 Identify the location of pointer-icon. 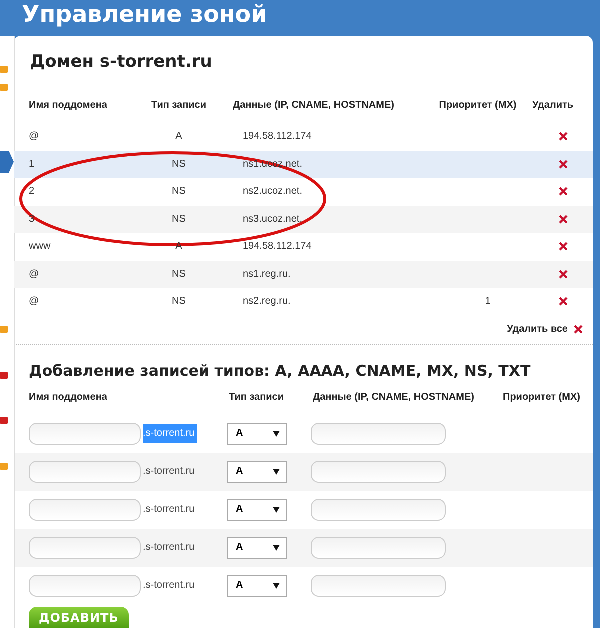
(7, 162).